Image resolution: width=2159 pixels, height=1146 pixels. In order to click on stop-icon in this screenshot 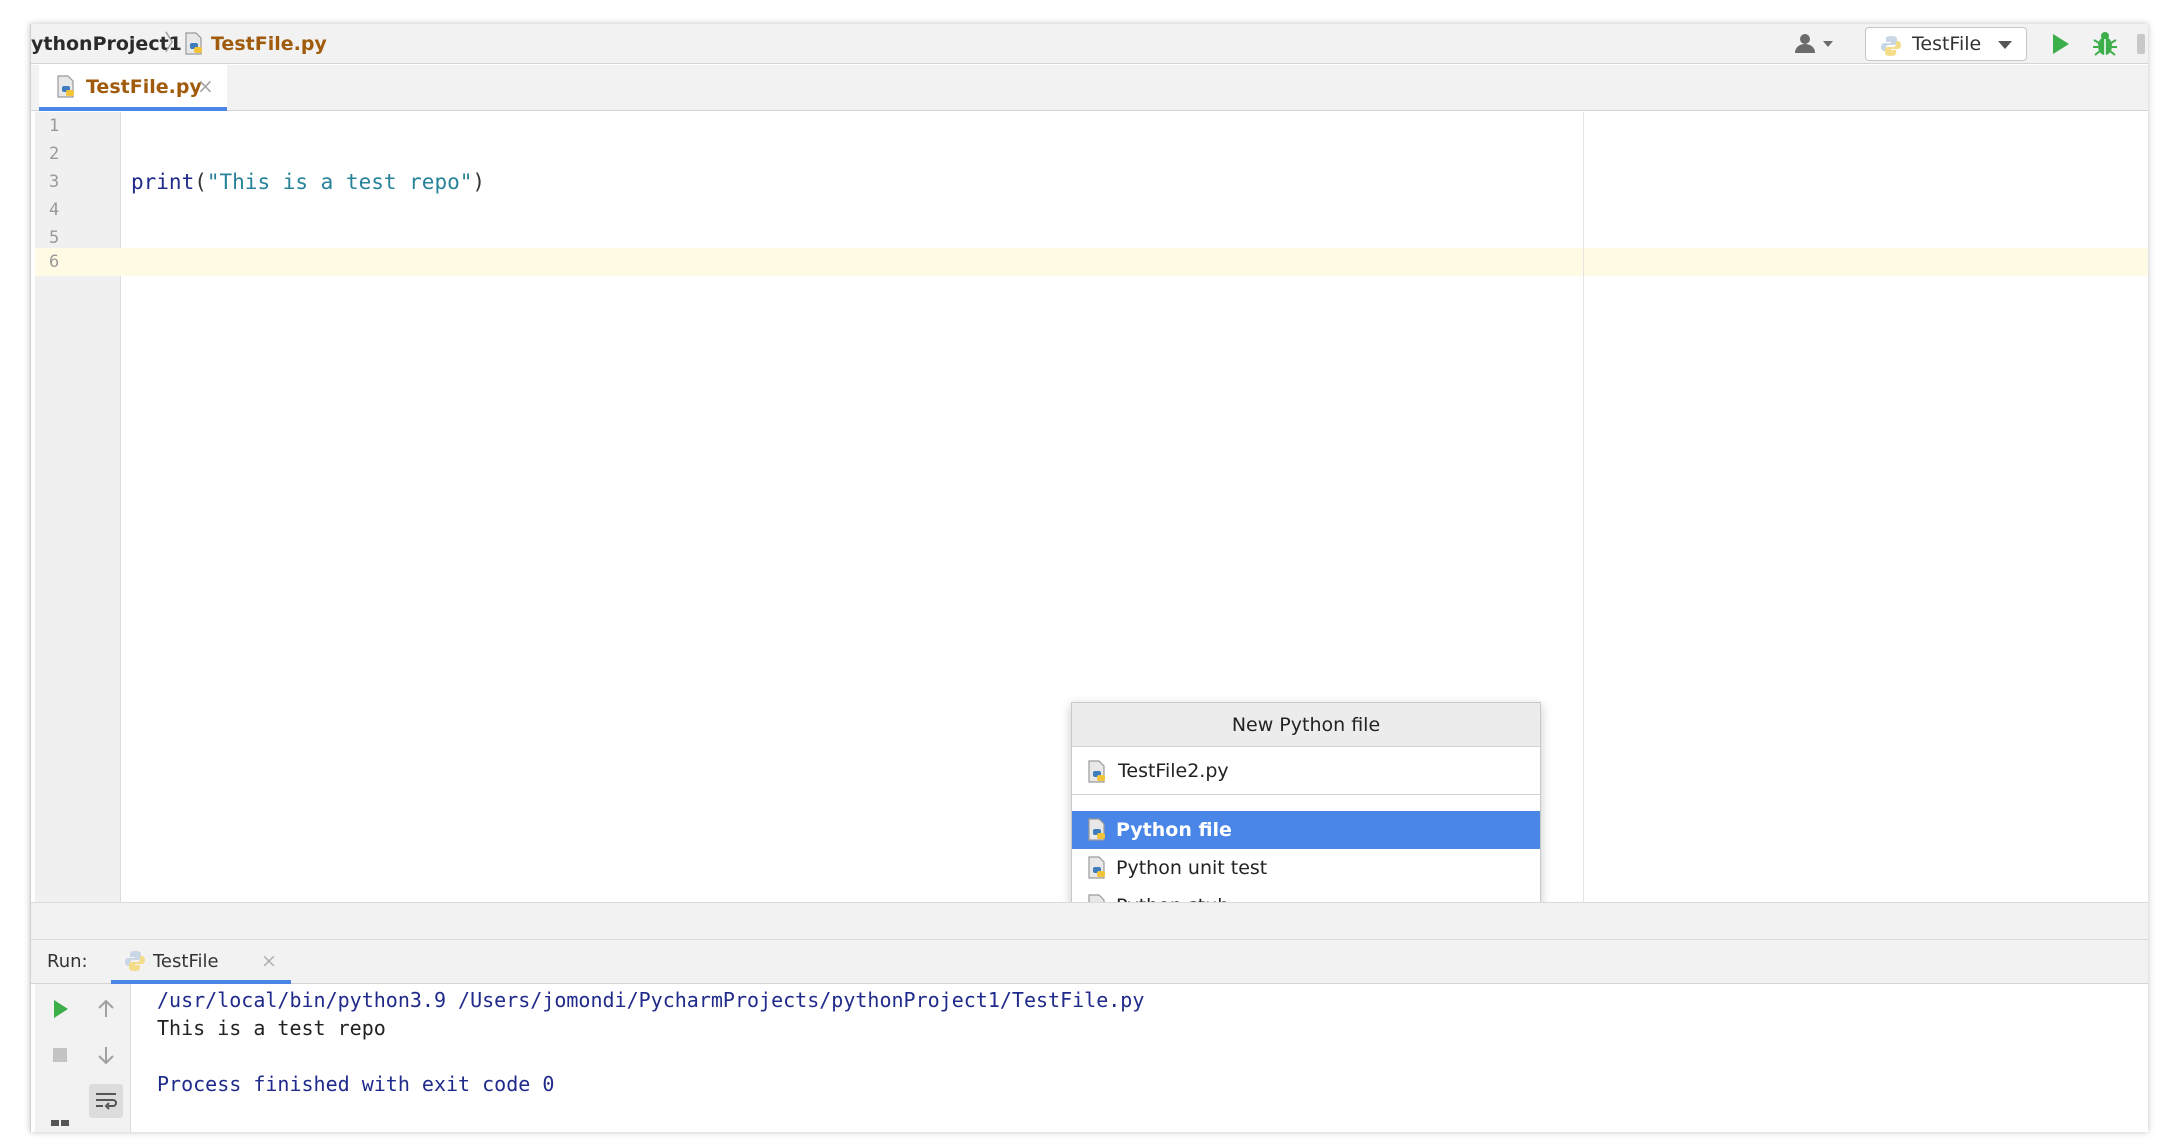, I will do `click(60, 1055)`.